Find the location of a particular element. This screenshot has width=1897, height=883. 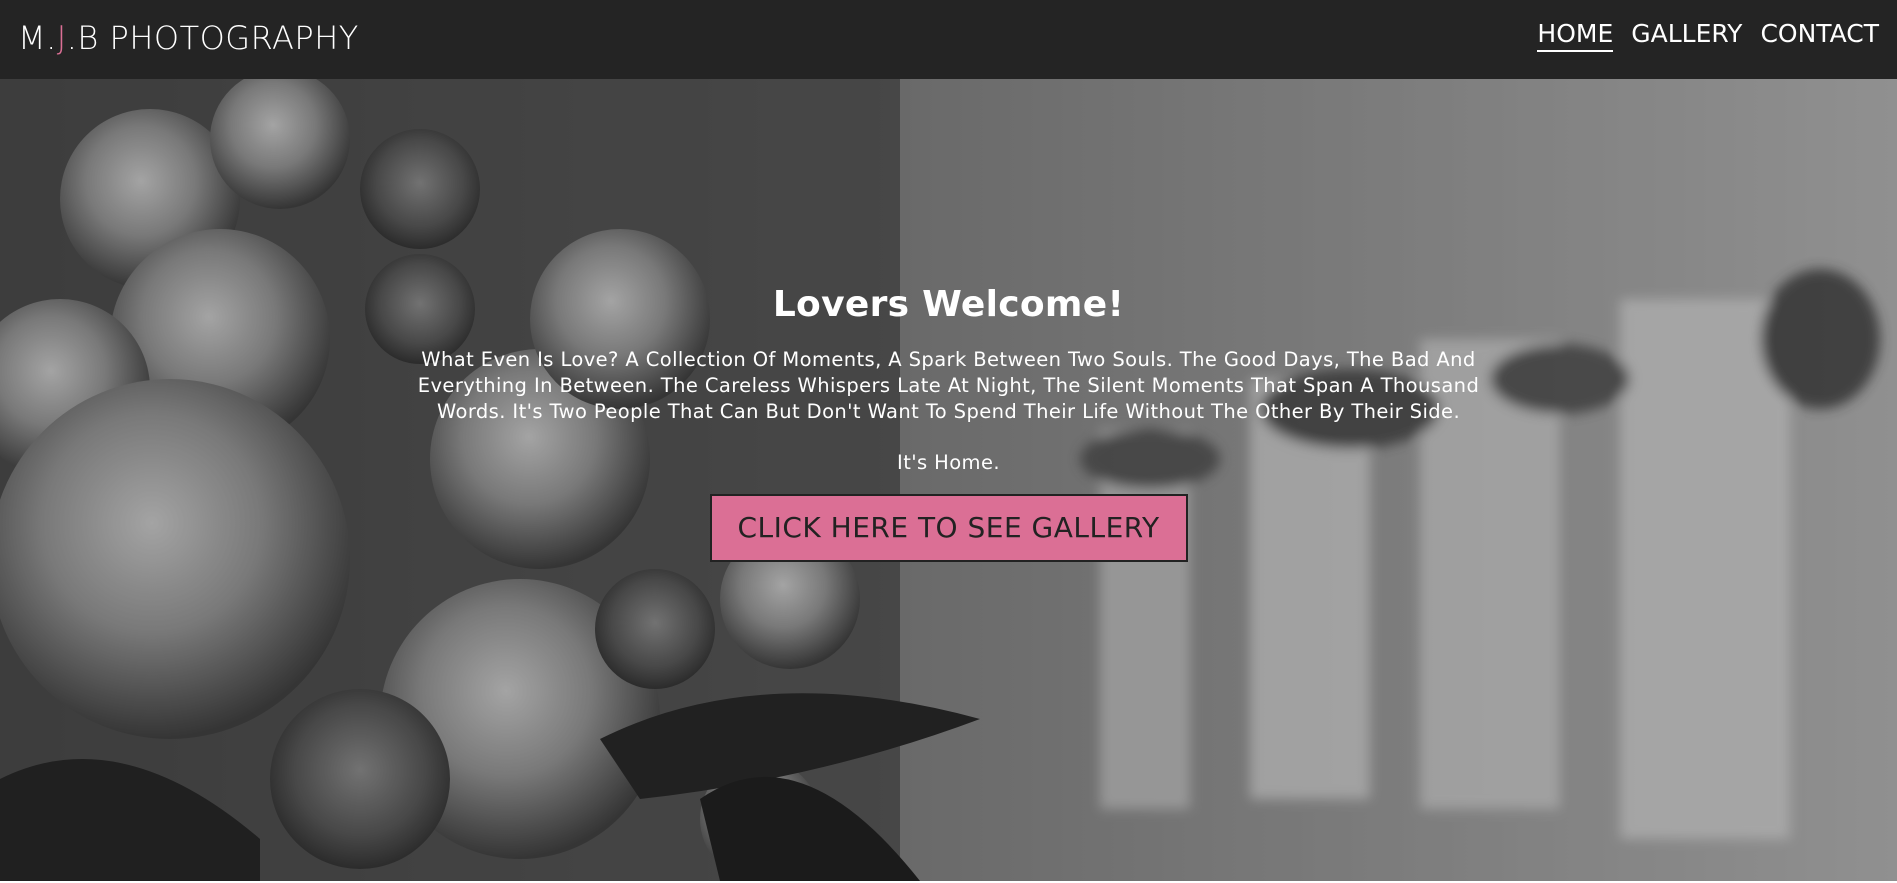

nav-menu: HOME GALLERY CONTACT is located at coordinates (1708, 35).